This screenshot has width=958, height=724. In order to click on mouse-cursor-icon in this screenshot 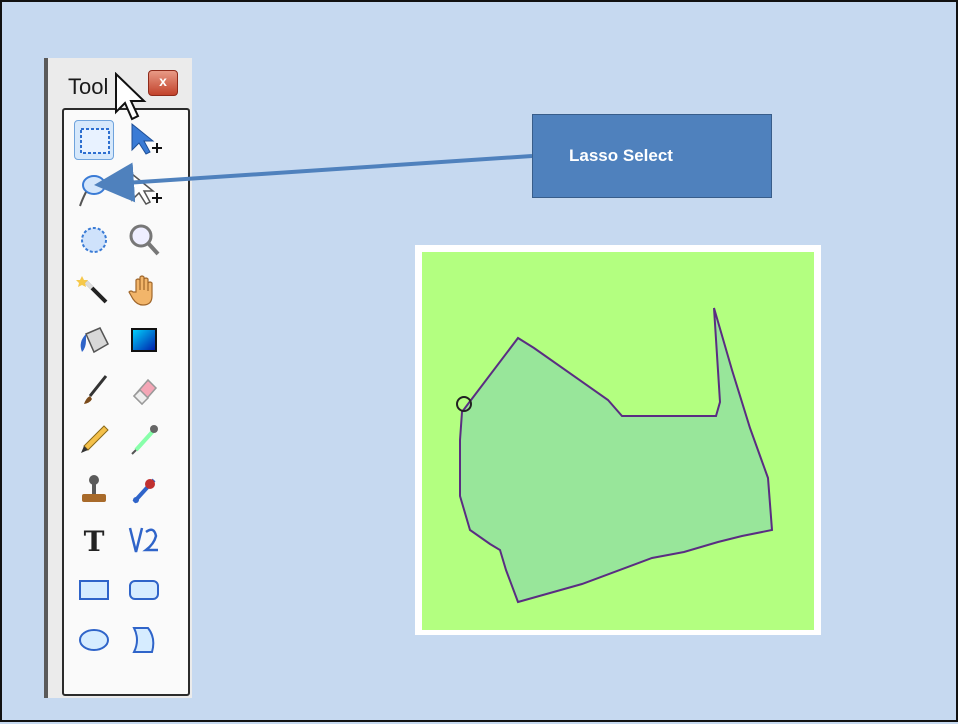, I will do `click(131, 96)`.